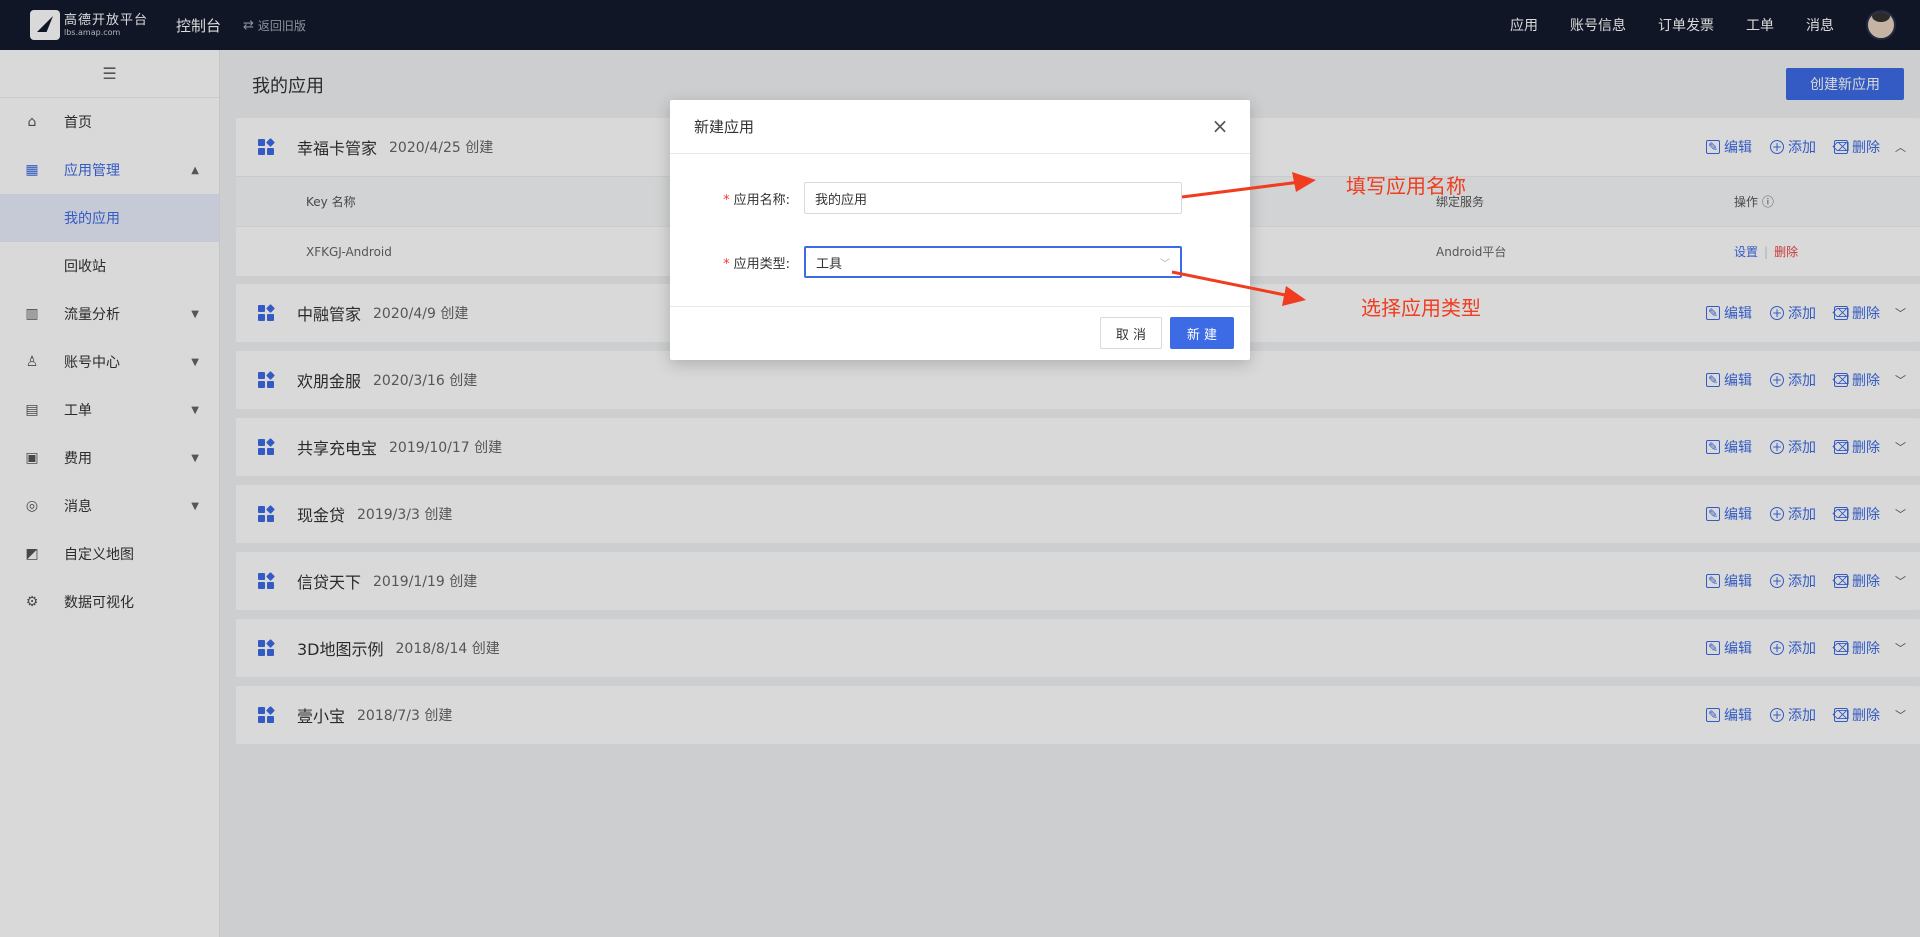 The image size is (1920, 937). Describe the element at coordinates (756, 200) in the screenshot. I see `app-name-label: * 应用名称:` at that location.